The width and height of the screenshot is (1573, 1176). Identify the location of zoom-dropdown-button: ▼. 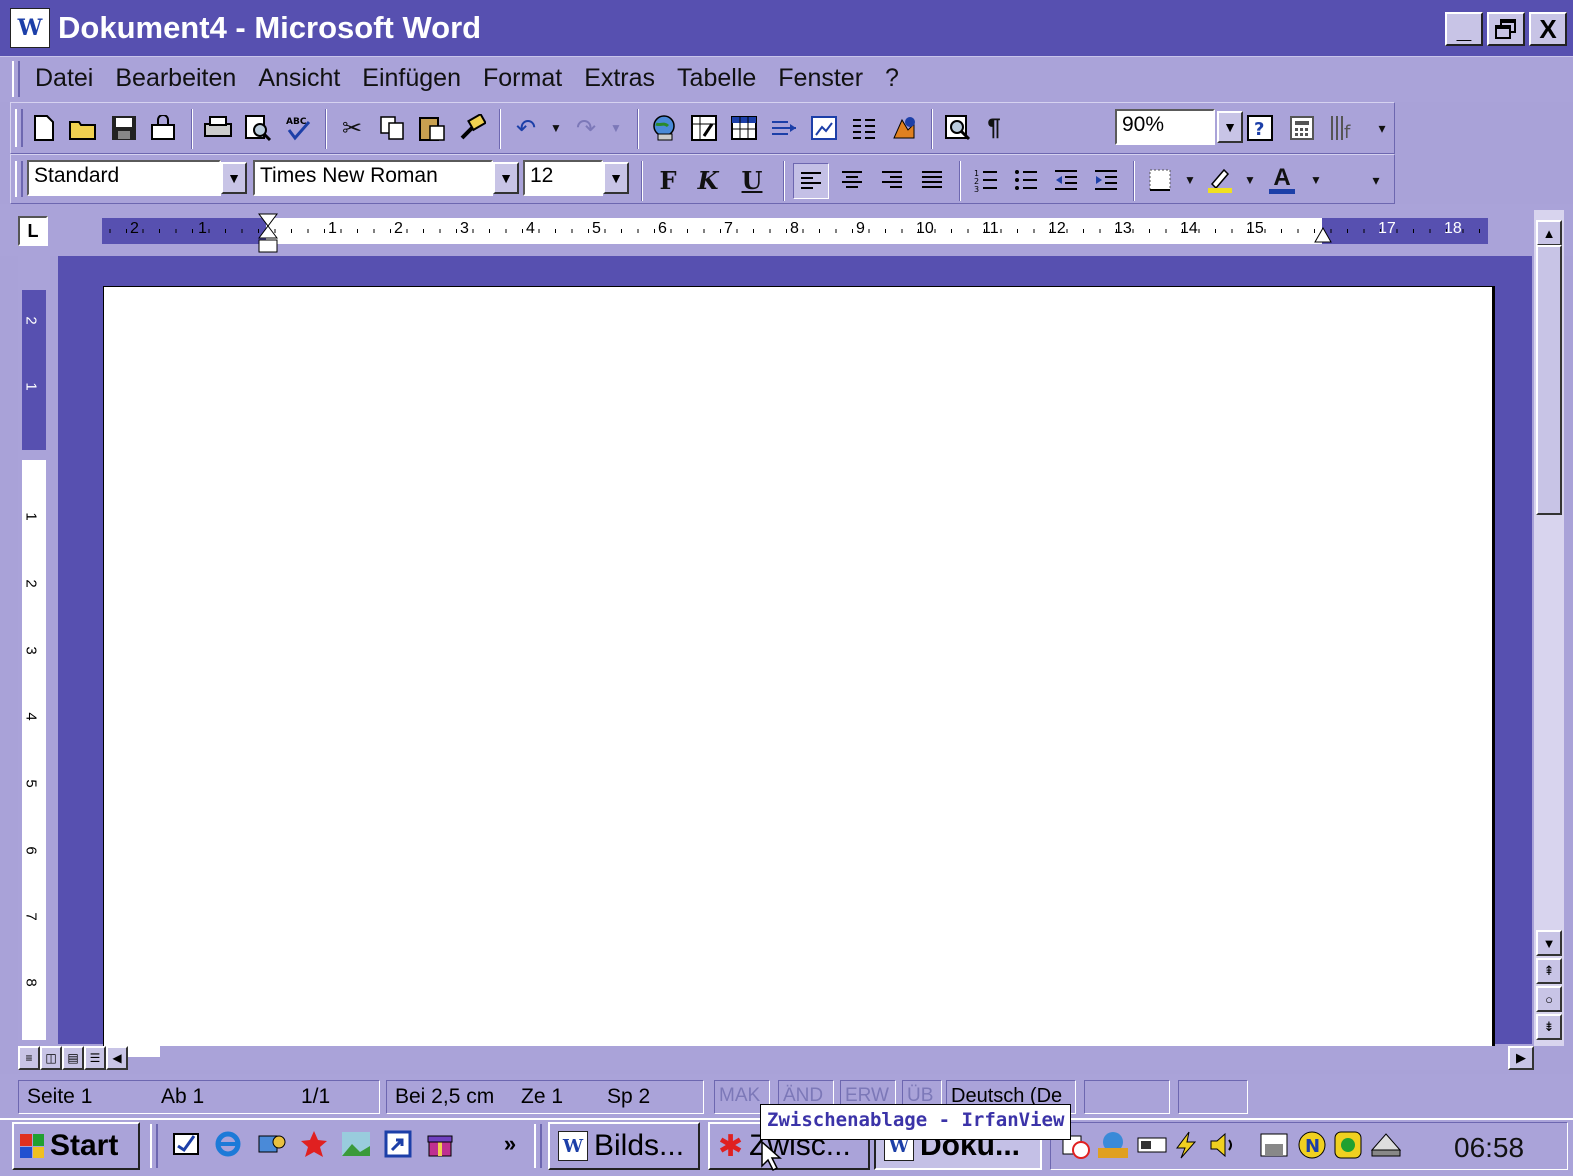
(1230, 127).